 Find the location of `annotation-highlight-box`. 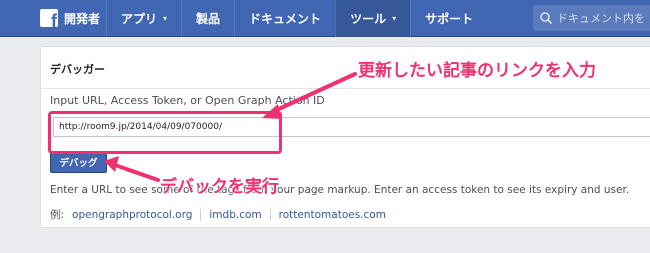

annotation-highlight-box is located at coordinates (165, 132).